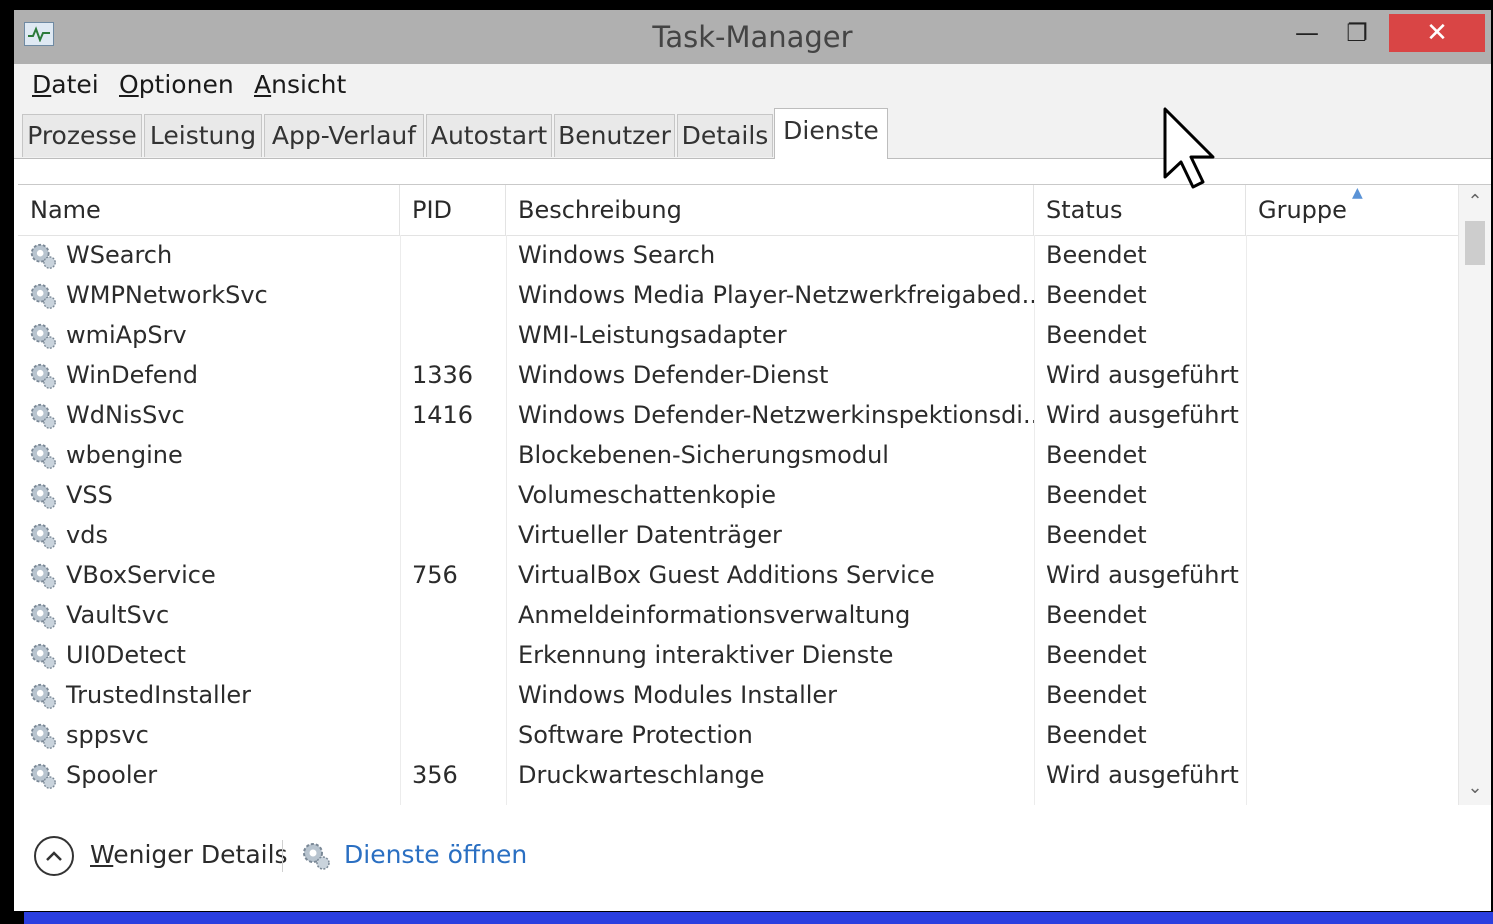 The image size is (1493, 924). I want to click on cell-name: sppsvc, so click(107, 735).